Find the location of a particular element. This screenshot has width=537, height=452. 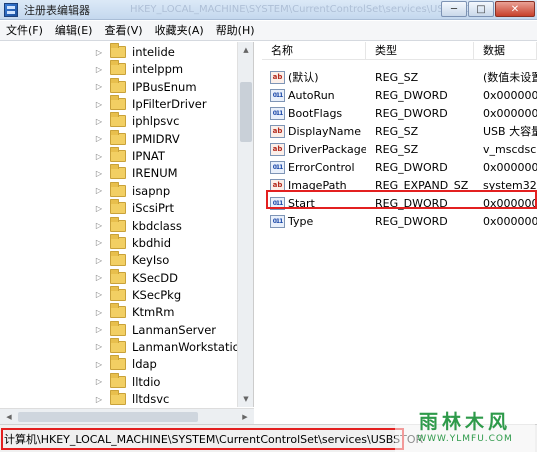

scroll-down-icon: ▼ is located at coordinates (245, 399).